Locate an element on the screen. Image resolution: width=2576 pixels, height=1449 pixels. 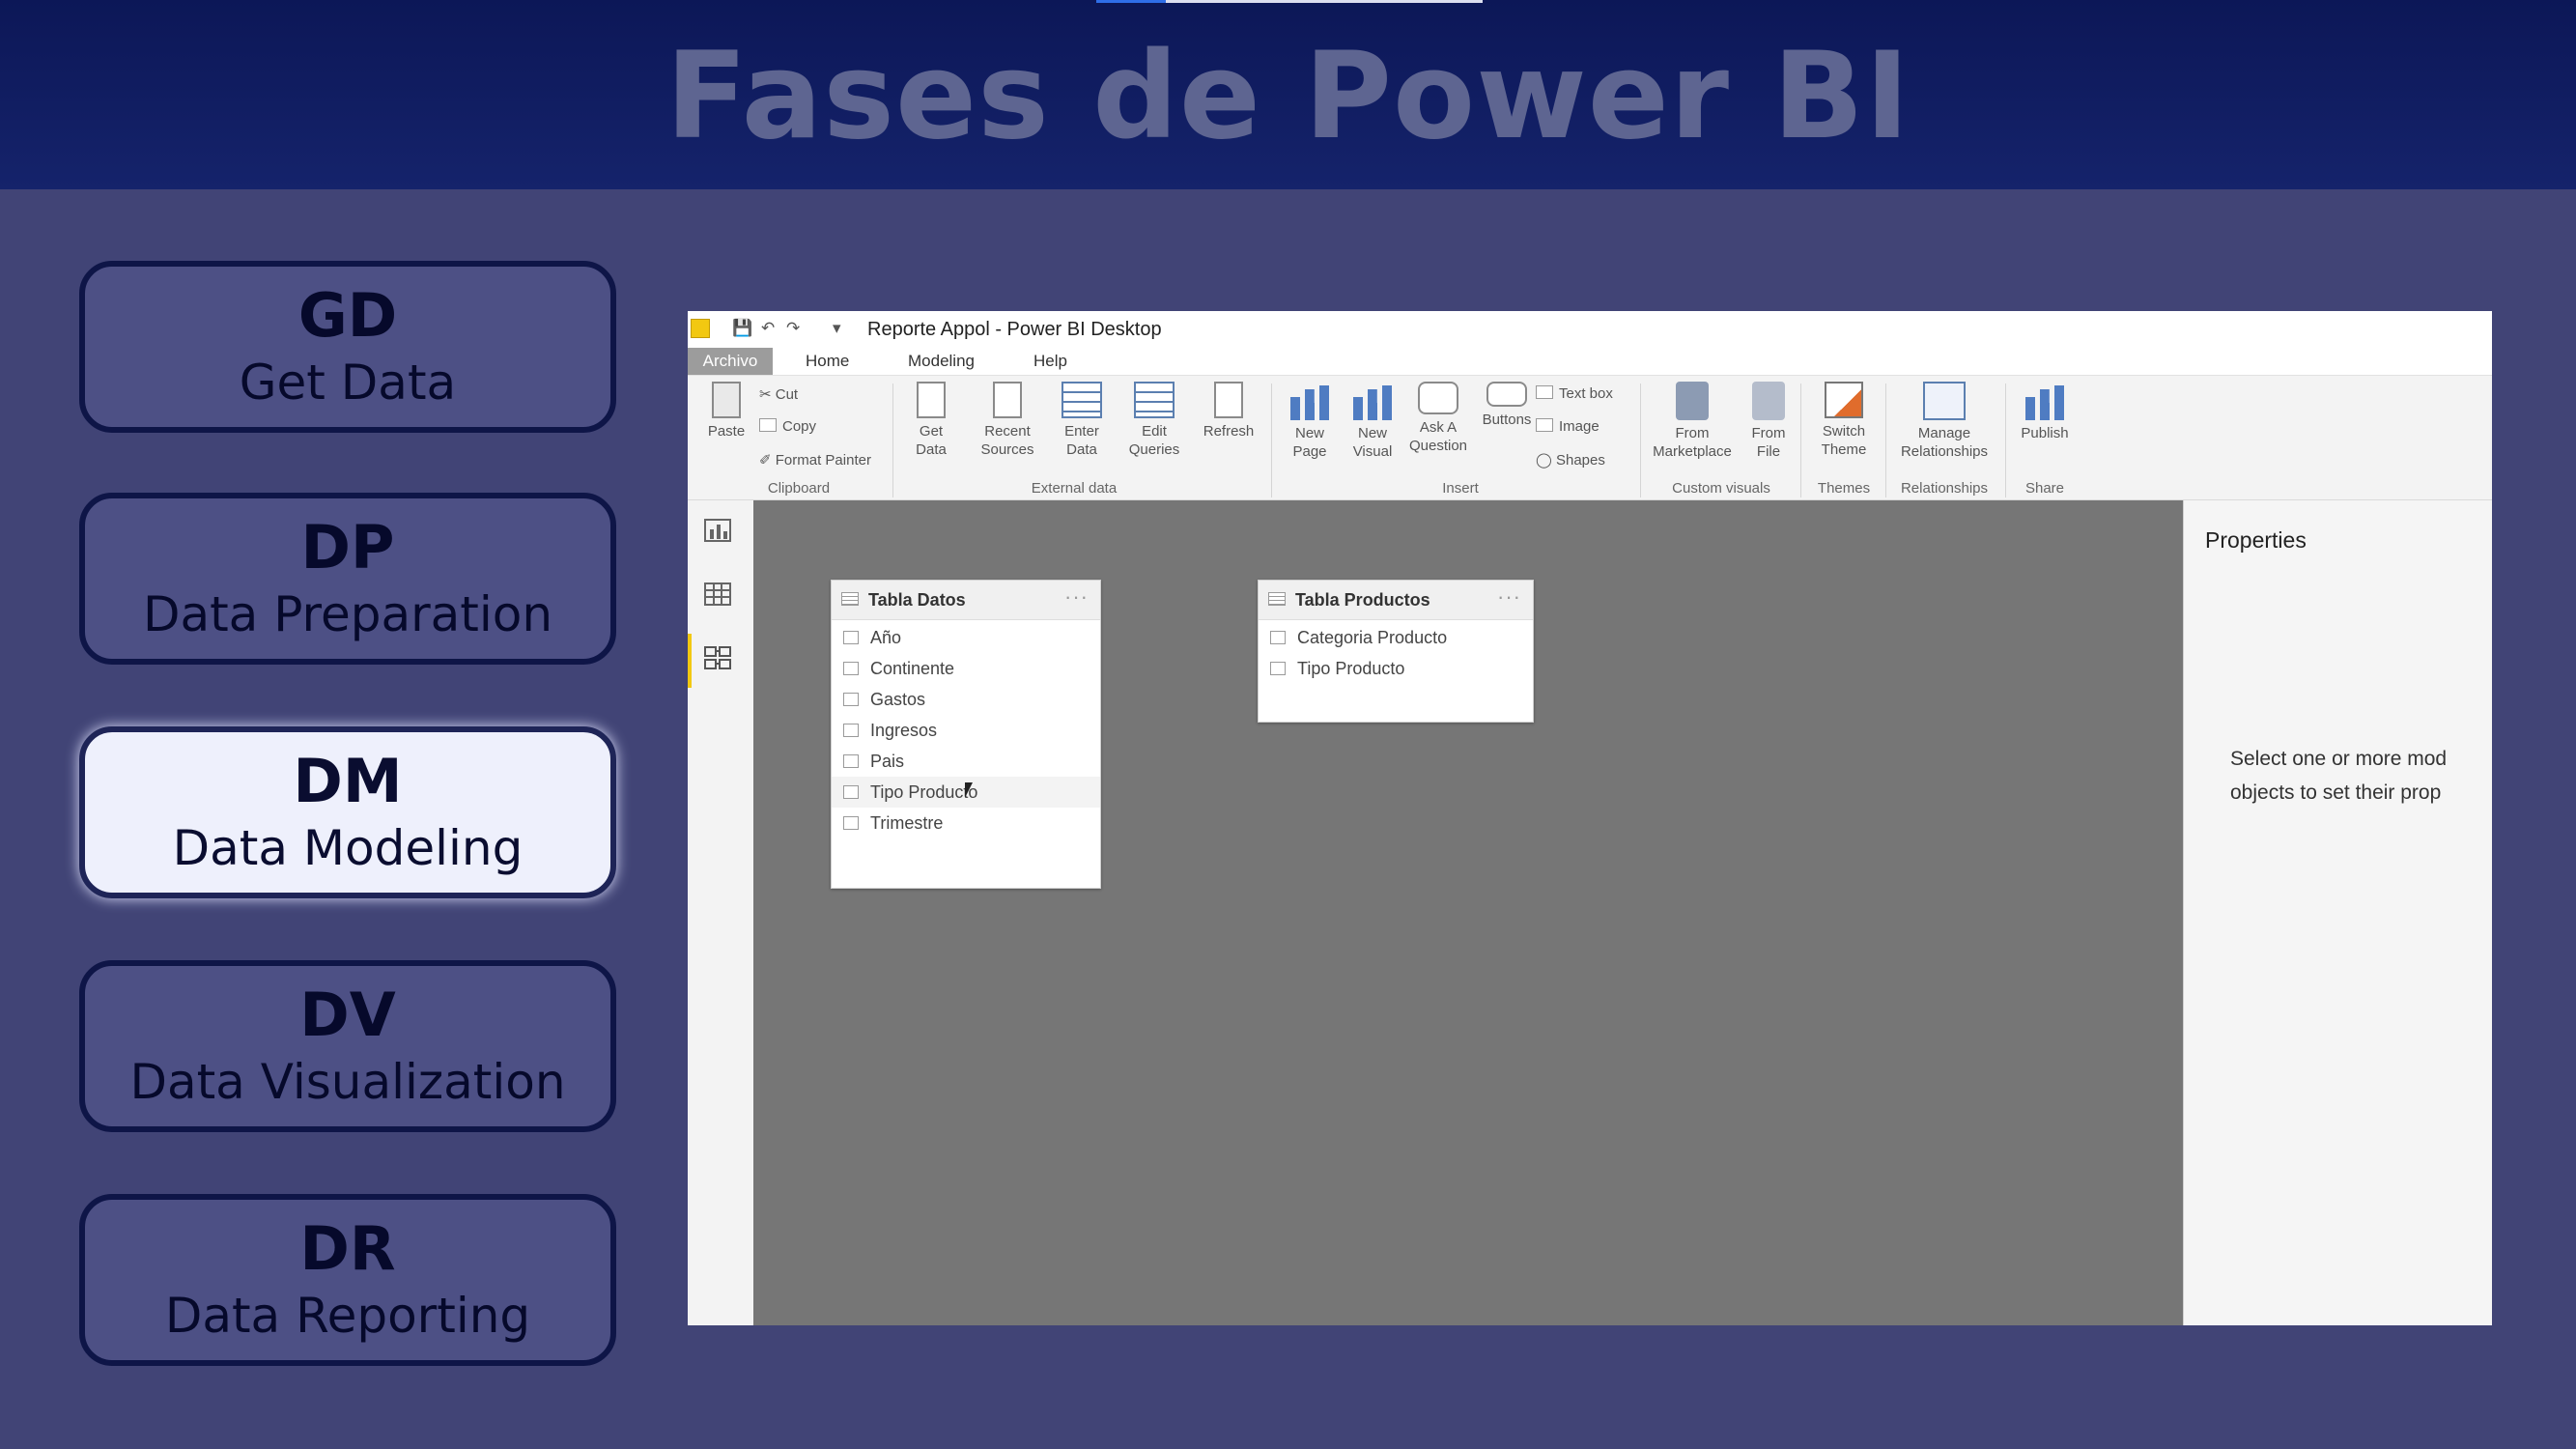
ask-question-label: Ask A Question is located at coordinates (1438, 436).